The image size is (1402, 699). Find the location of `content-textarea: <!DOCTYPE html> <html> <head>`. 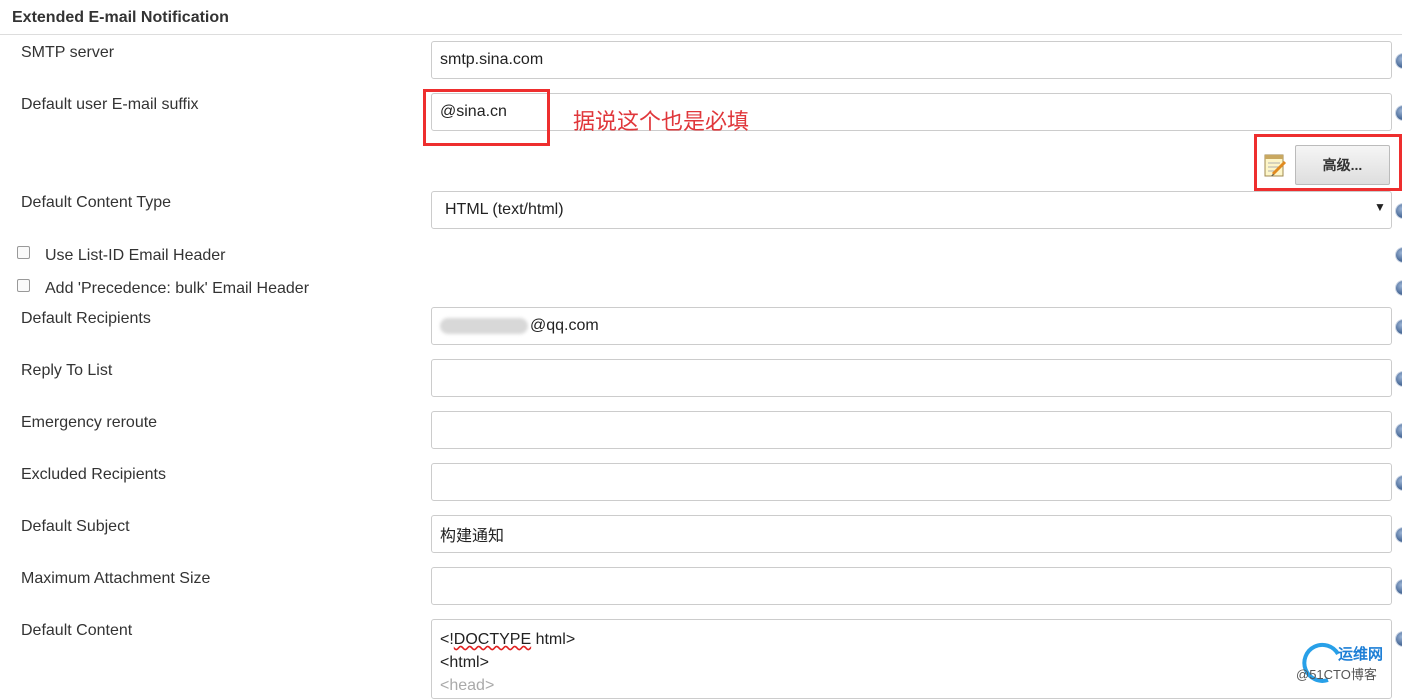

content-textarea: <!DOCTYPE html> <html> <head> is located at coordinates (911, 659).